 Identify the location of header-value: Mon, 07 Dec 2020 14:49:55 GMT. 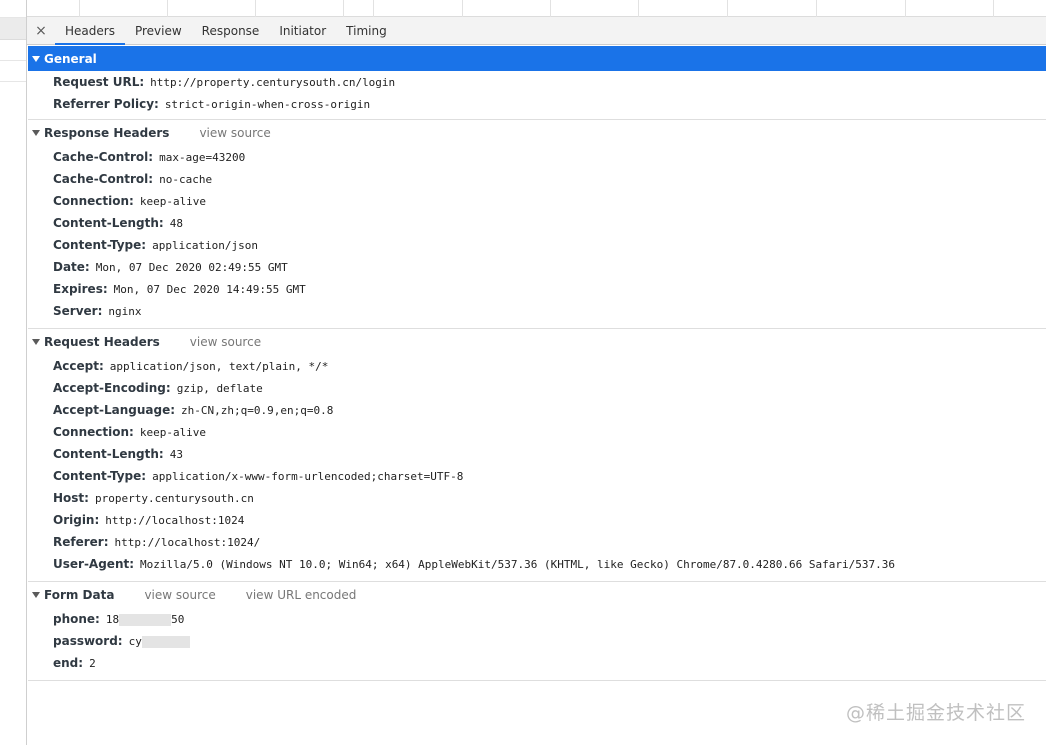
(209, 289).